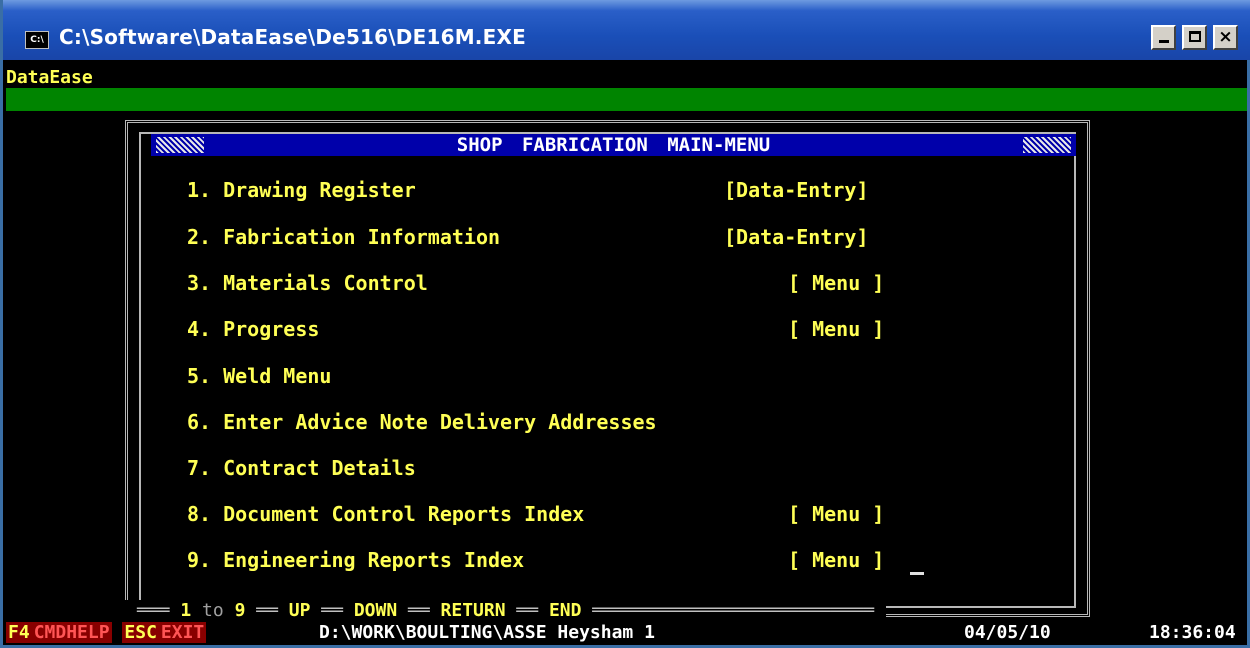  Describe the element at coordinates (199, 329) in the screenshot. I see `menu-item-number: 4.` at that location.